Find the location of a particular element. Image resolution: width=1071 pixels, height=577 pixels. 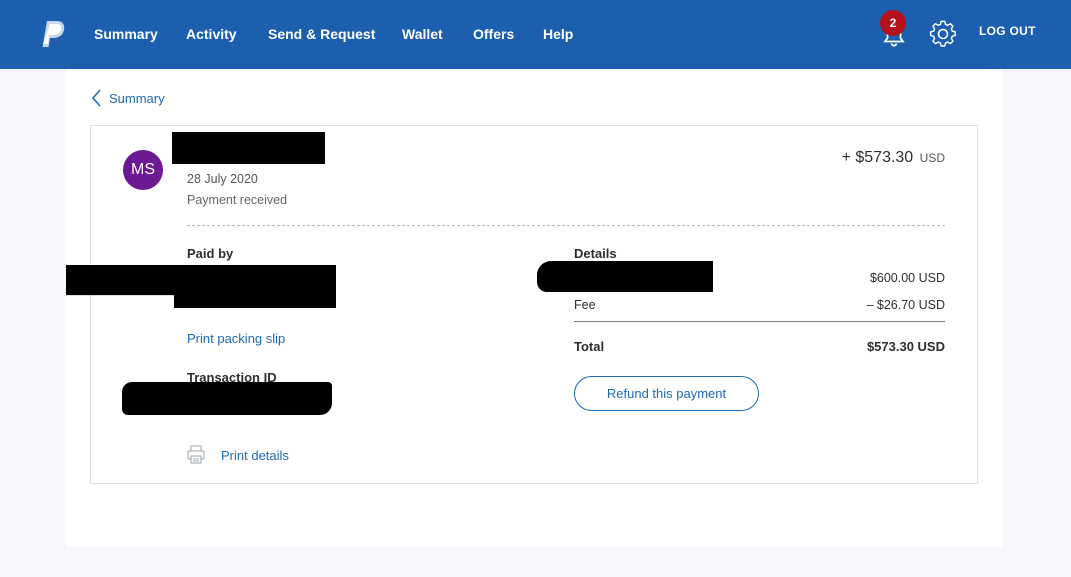

fee-amount: – $26.70 USD is located at coordinates (905, 305).